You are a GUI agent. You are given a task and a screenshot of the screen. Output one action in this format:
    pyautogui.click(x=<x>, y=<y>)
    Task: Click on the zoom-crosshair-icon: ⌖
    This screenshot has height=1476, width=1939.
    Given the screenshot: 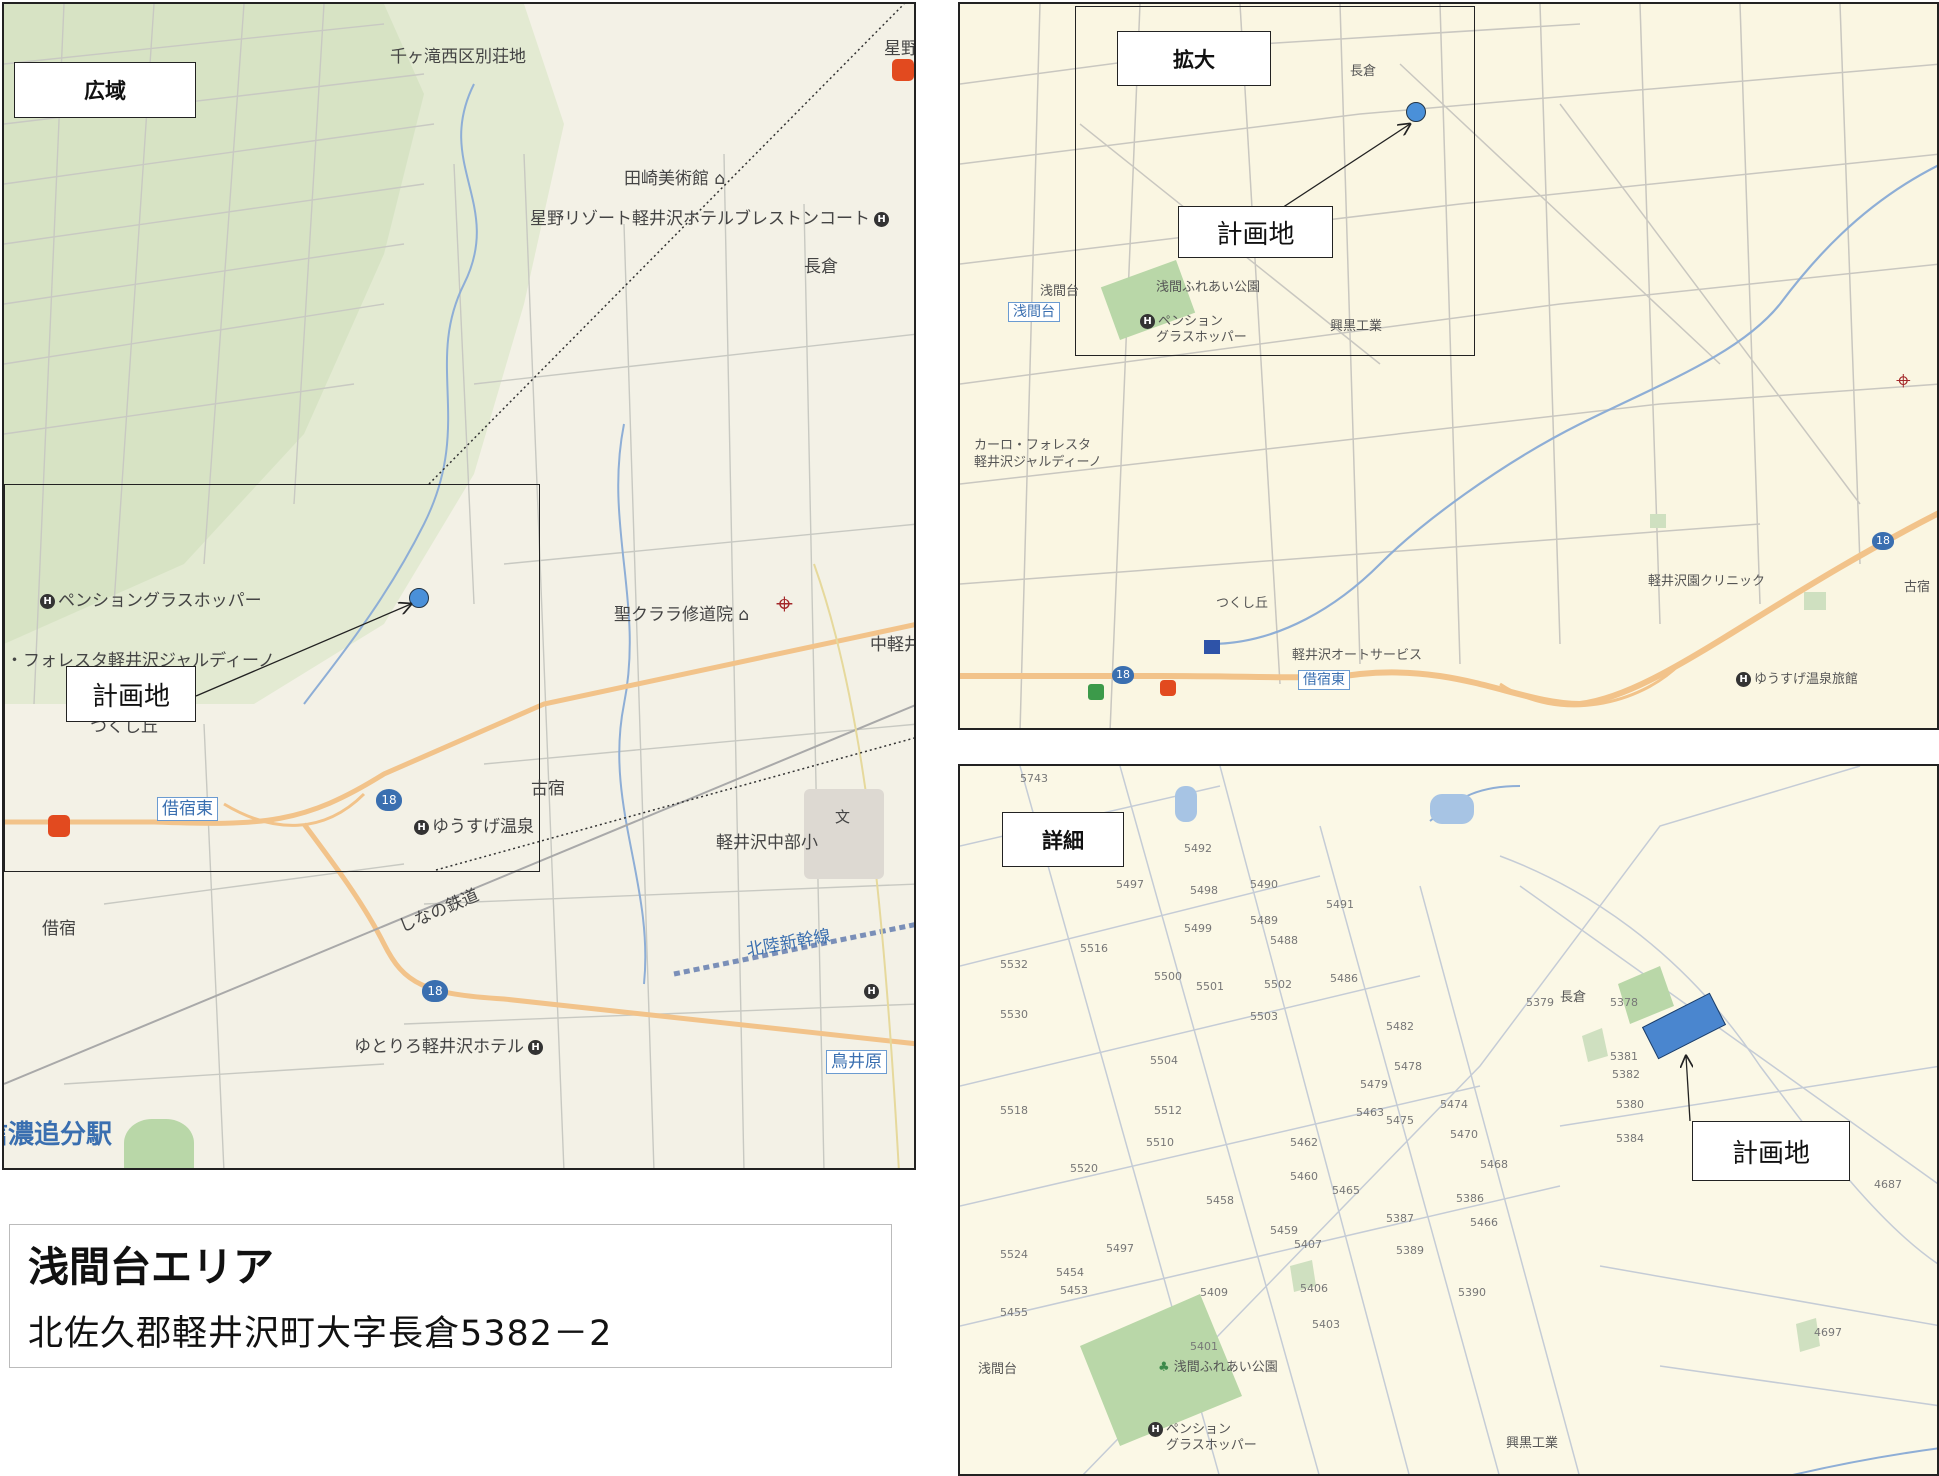 What is the action you would take?
    pyautogui.click(x=1903, y=381)
    